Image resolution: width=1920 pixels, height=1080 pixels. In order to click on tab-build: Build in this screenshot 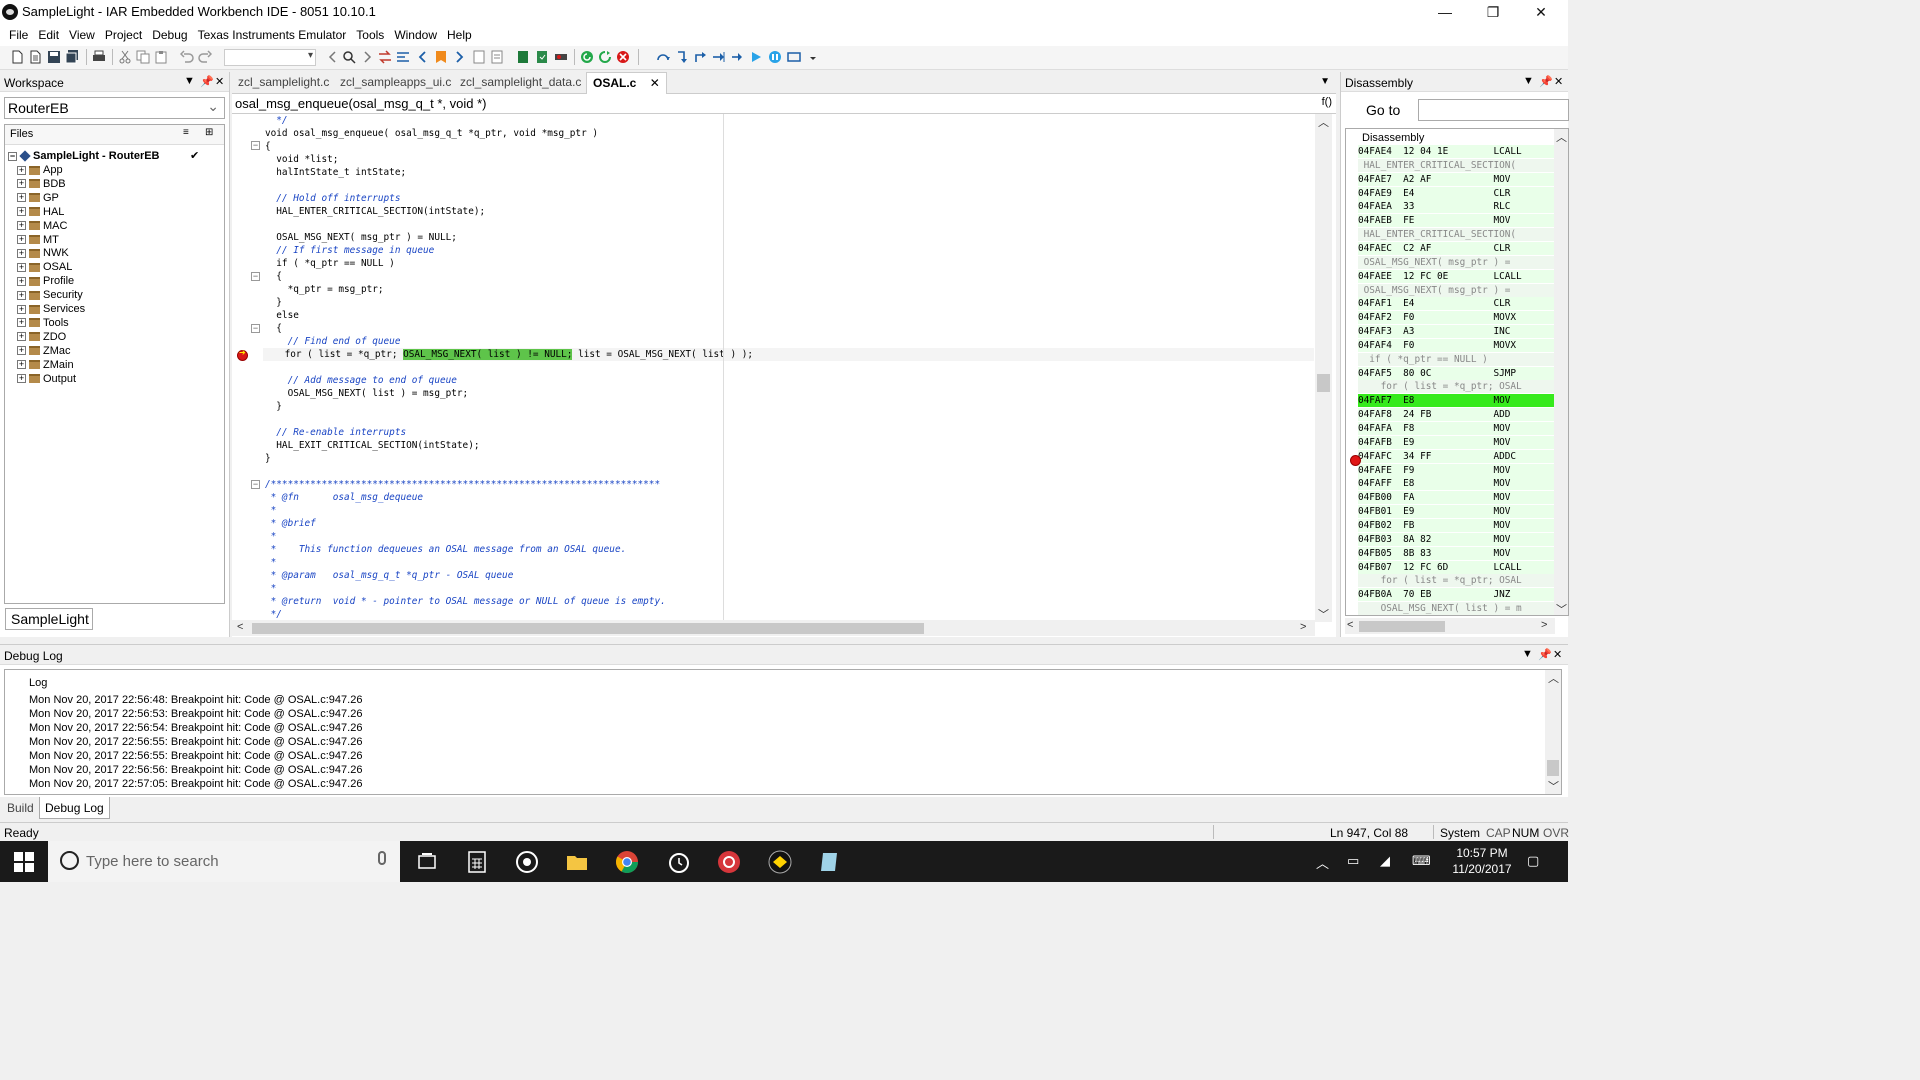, I will do `click(20, 808)`.